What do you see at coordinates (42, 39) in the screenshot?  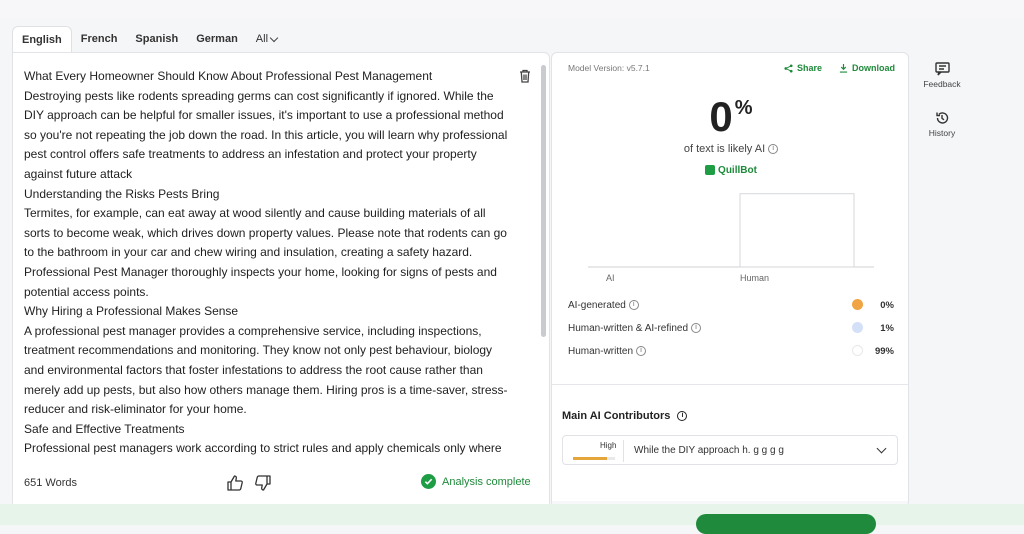 I see `tab-english: English` at bounding box center [42, 39].